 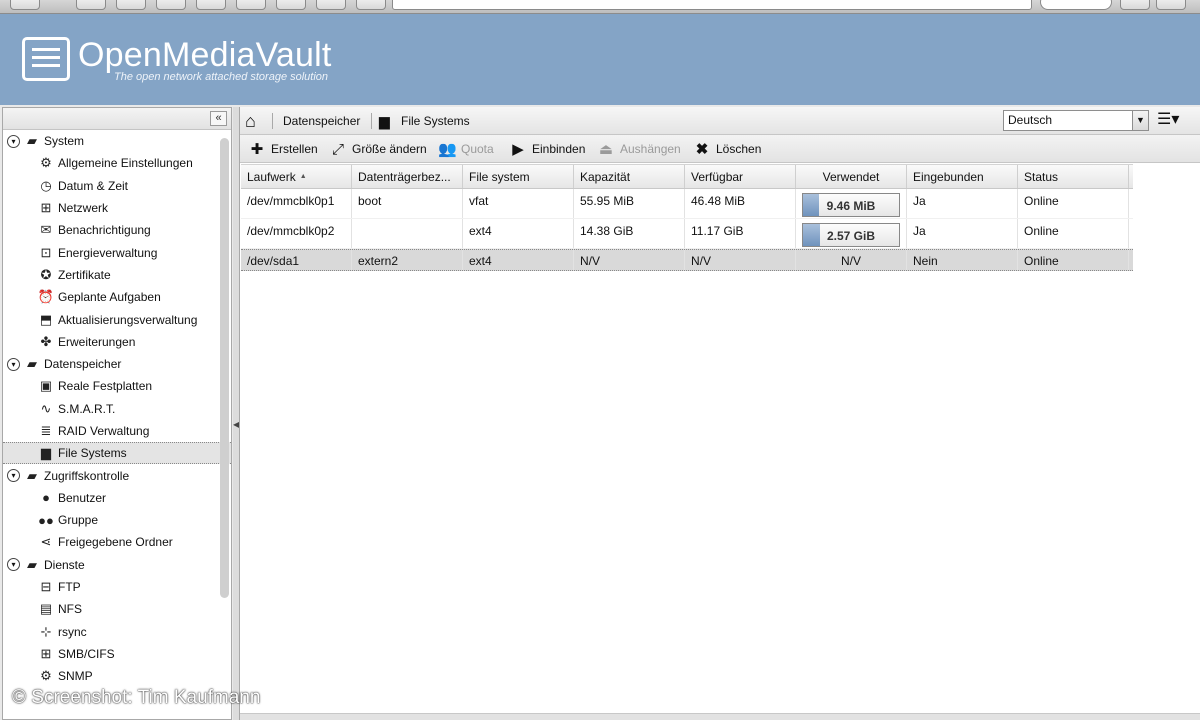 I want to click on sidebar-item-rsync: ⊹ rsync, so click(x=117, y=632).